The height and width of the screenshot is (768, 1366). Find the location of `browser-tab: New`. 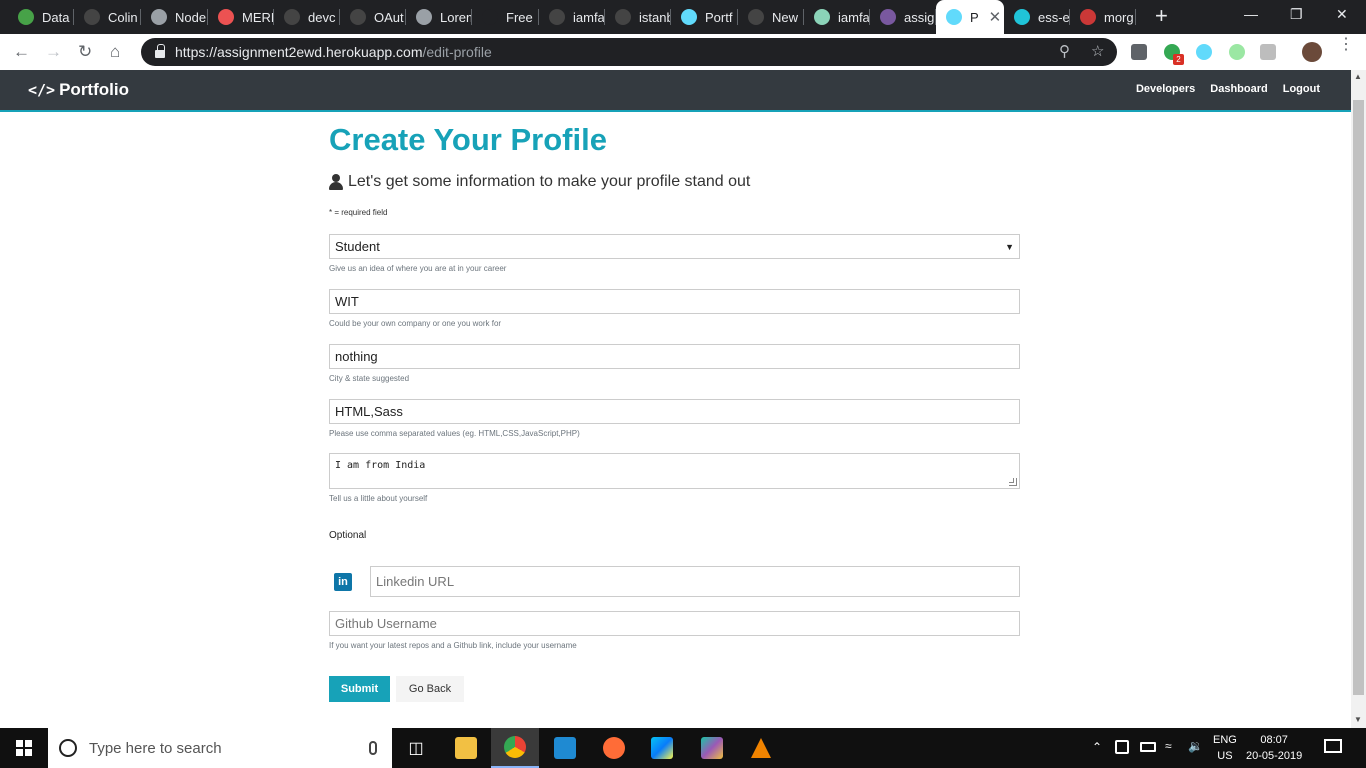

browser-tab: New is located at coordinates (771, 17).